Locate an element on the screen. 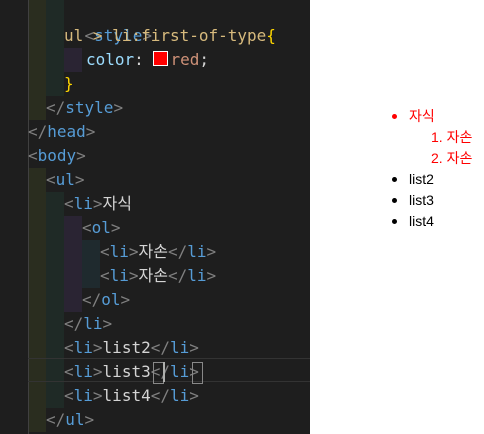 This screenshot has width=484, height=434. code-line: <li>자식 is located at coordinates (98, 203).